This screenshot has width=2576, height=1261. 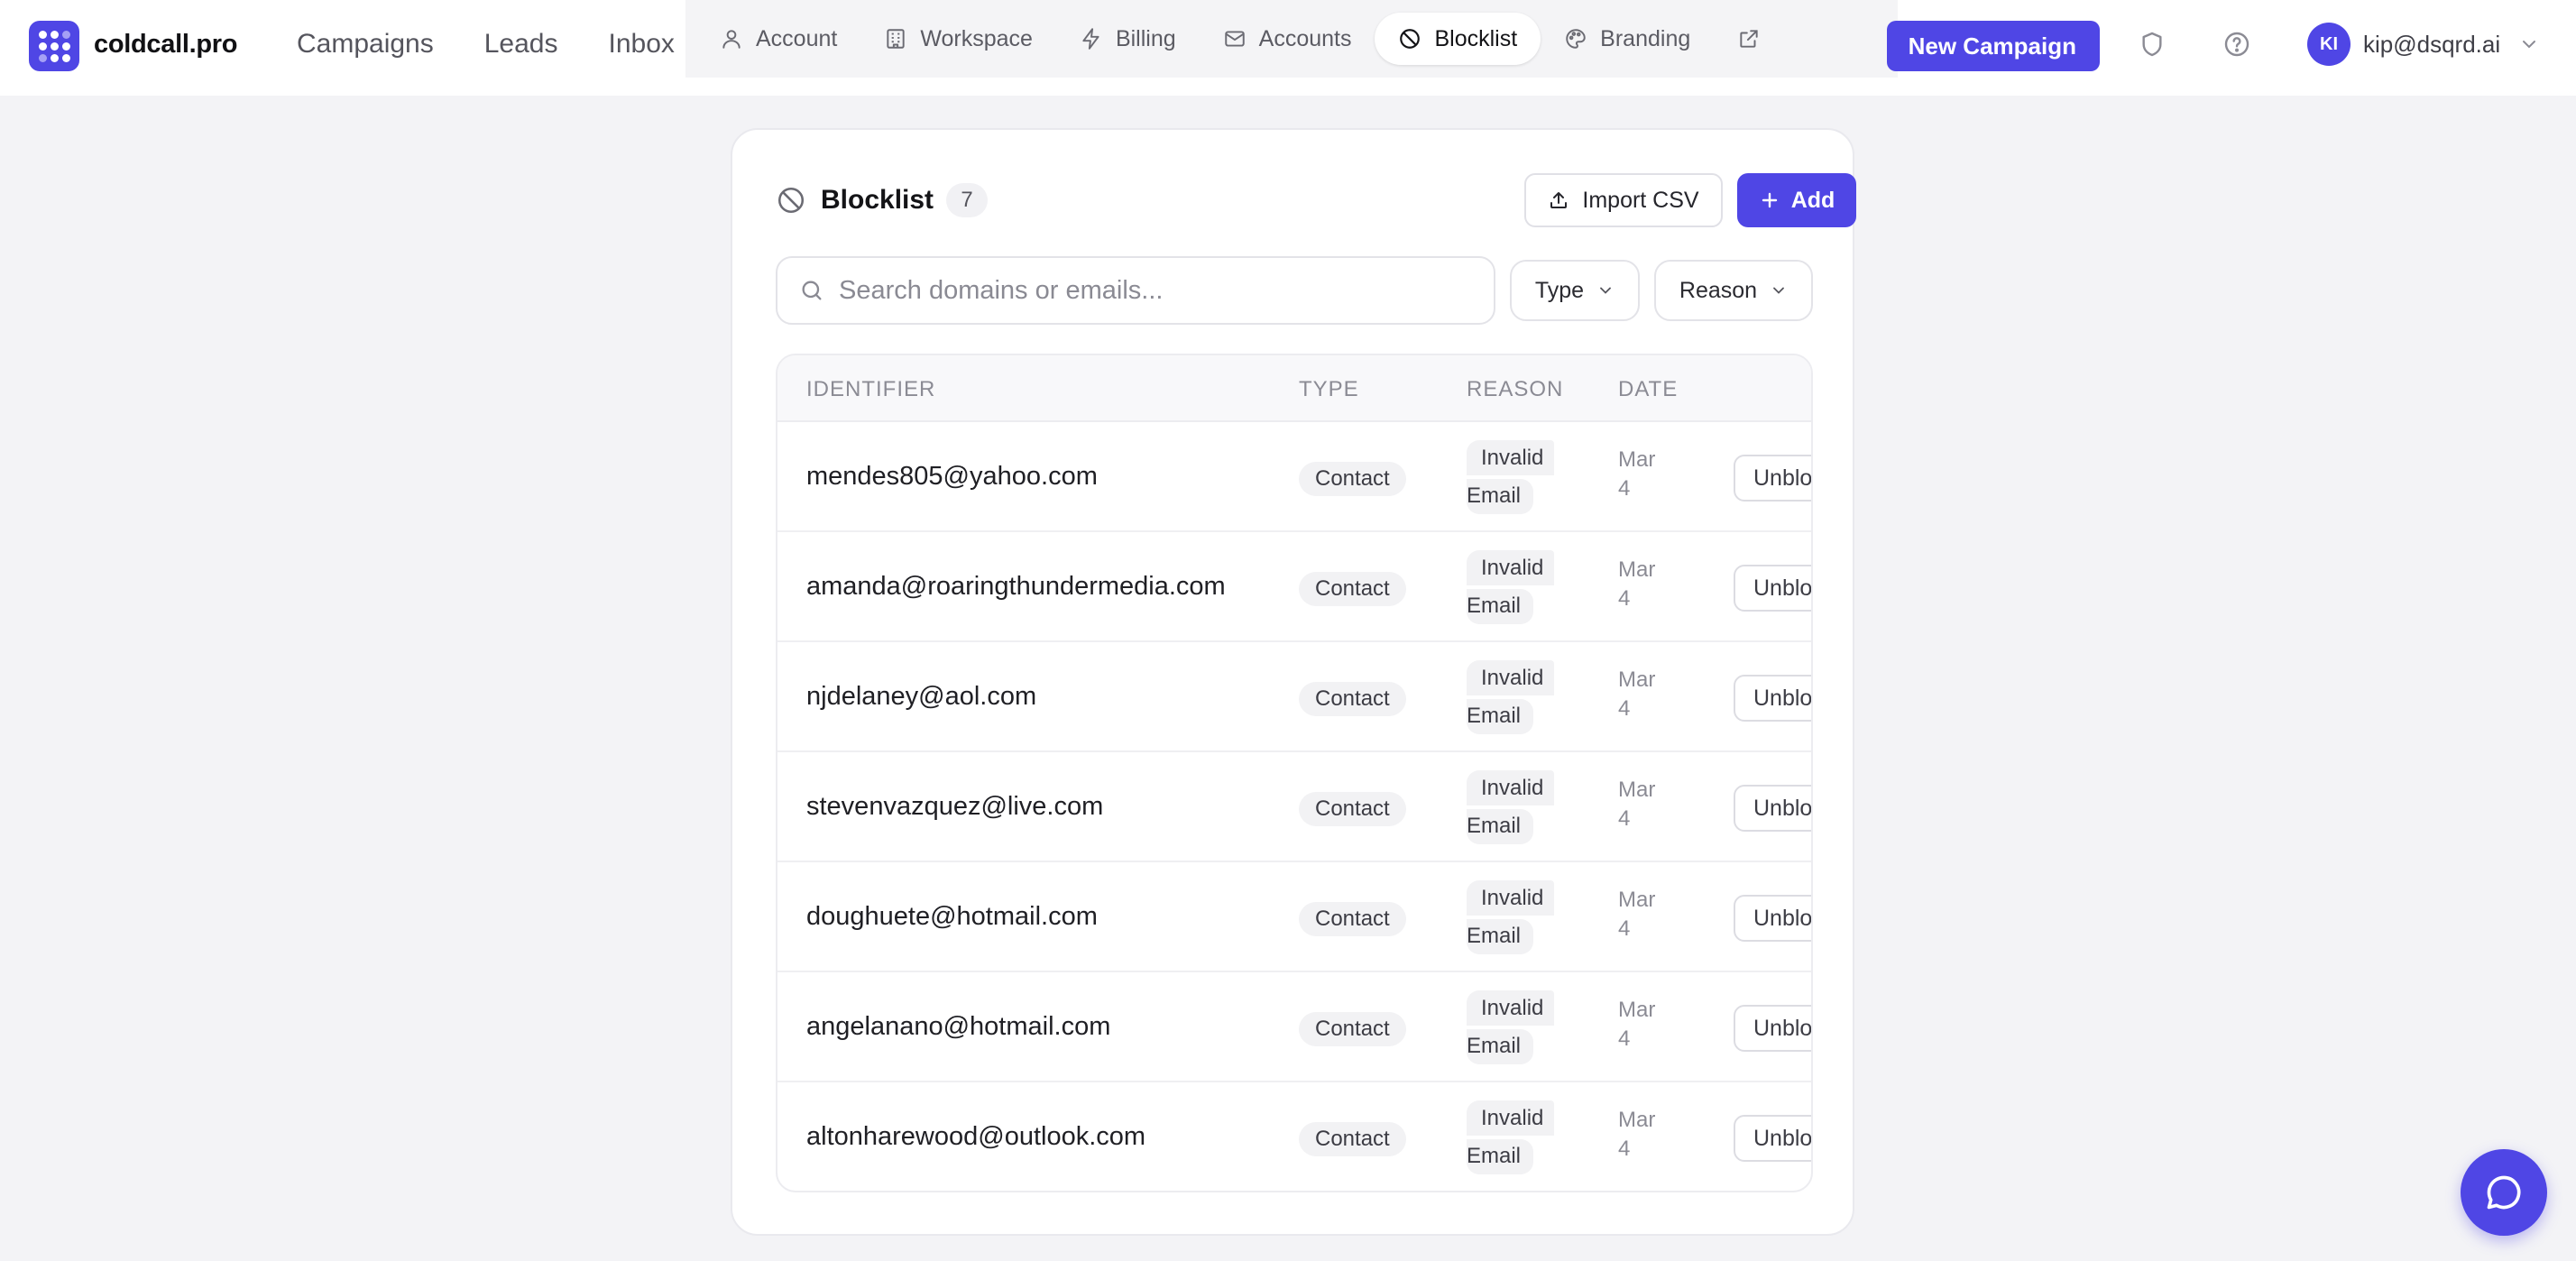 What do you see at coordinates (1624, 200) in the screenshot?
I see `import-csv-button: Import CSV` at bounding box center [1624, 200].